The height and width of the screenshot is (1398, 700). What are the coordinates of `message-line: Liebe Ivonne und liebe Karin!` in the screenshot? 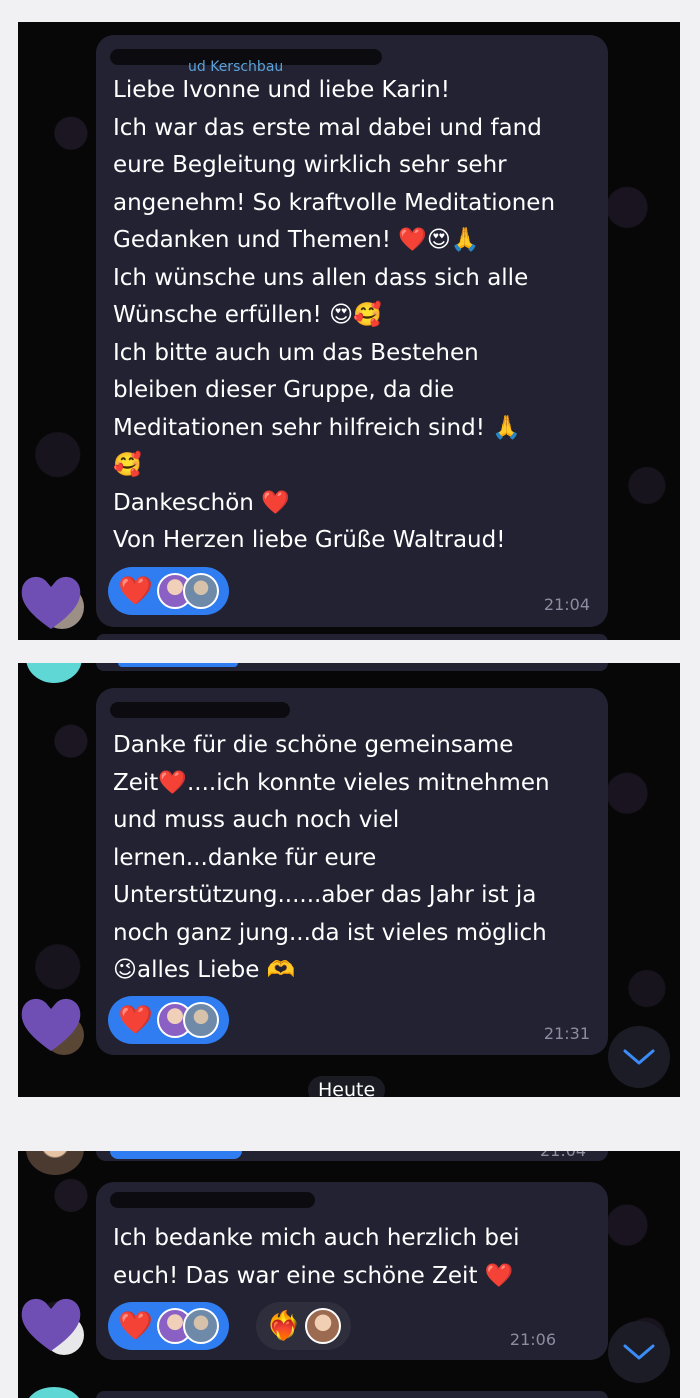 It's located at (281, 90).